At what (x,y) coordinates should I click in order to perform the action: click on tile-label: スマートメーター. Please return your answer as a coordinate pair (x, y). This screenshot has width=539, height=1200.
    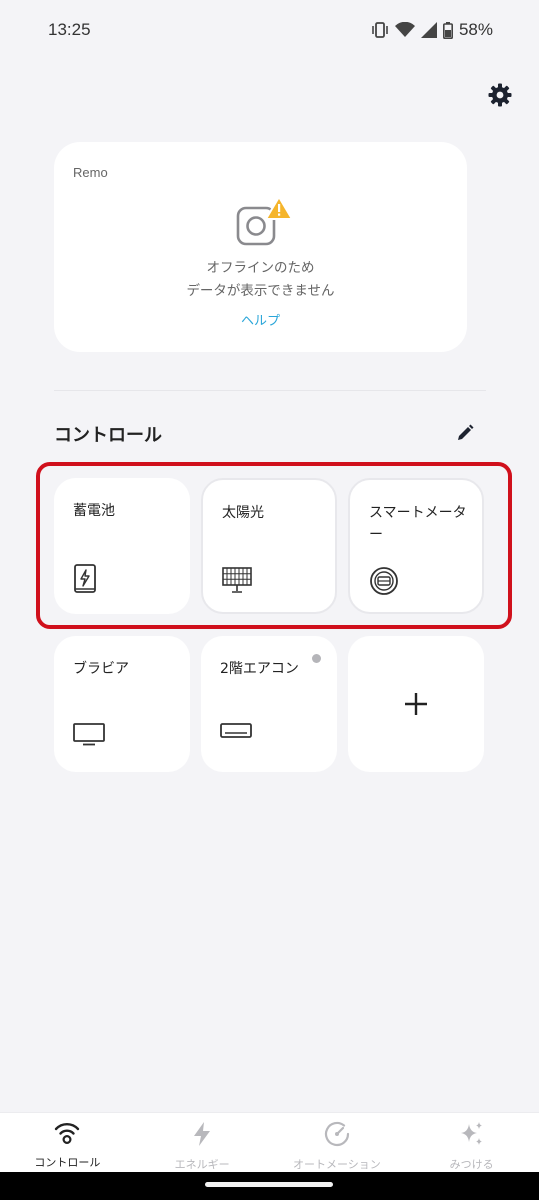
    Looking at the image, I should click on (418, 524).